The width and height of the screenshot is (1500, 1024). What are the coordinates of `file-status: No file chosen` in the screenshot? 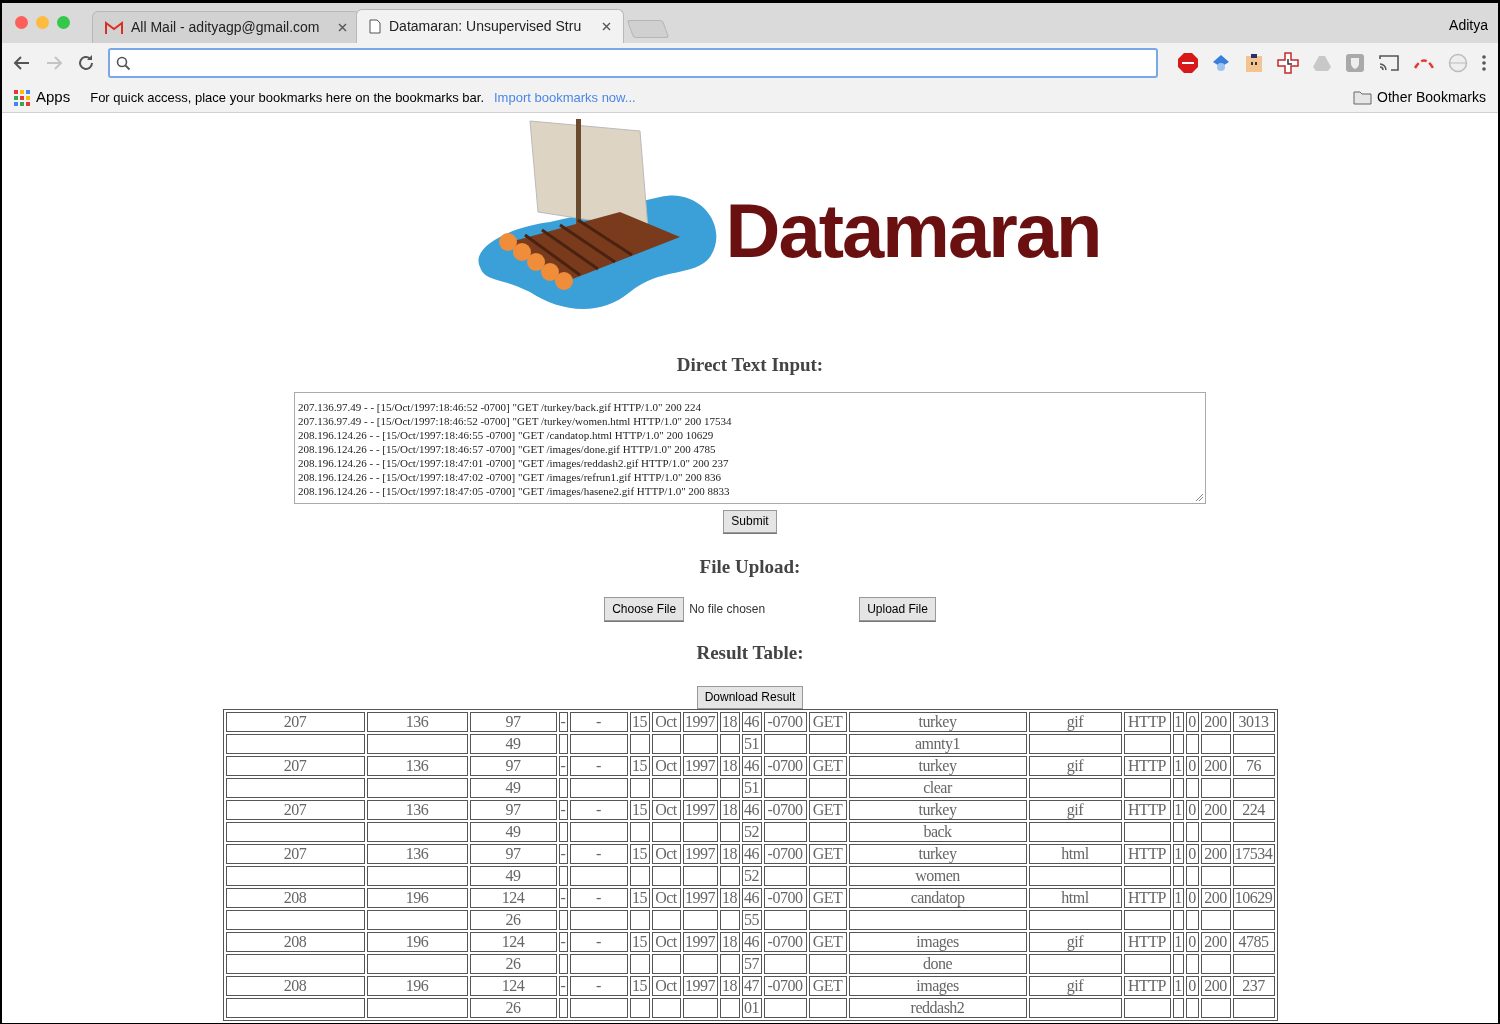 It's located at (728, 609).